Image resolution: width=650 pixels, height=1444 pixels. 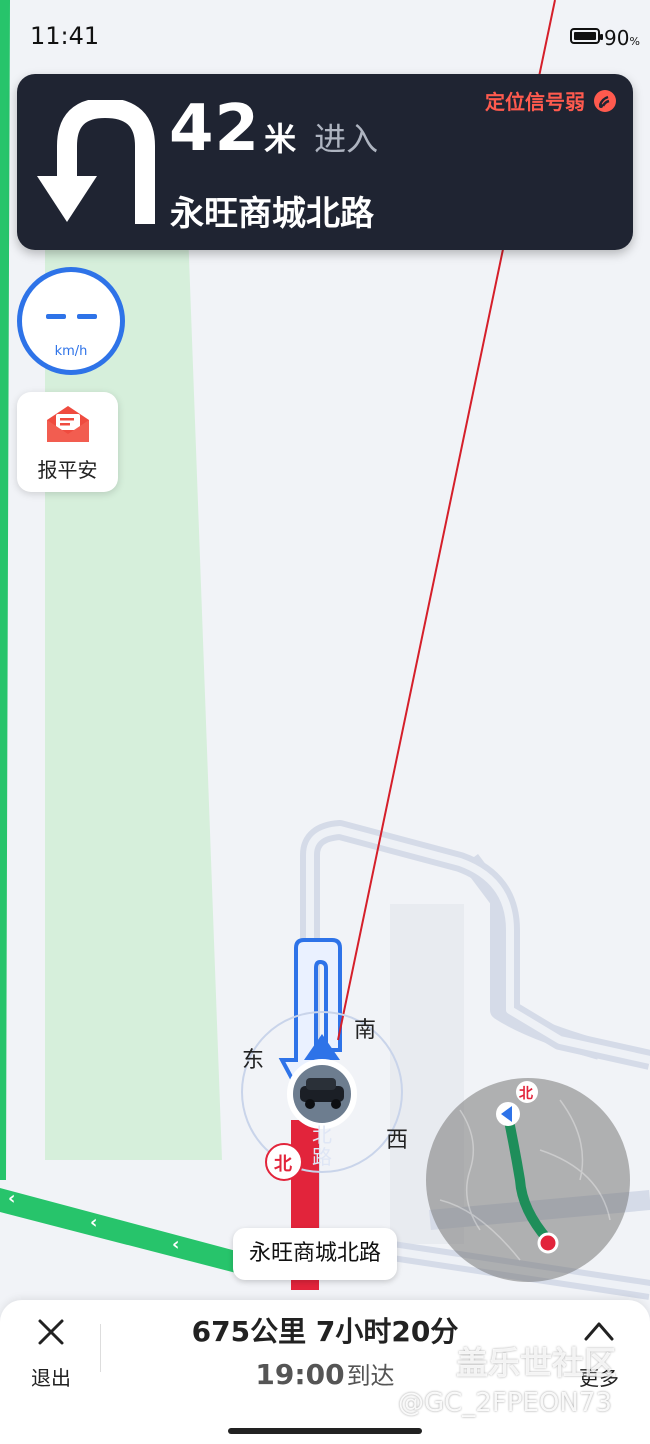 I want to click on compass-west-label: 西, so click(x=397, y=1140).